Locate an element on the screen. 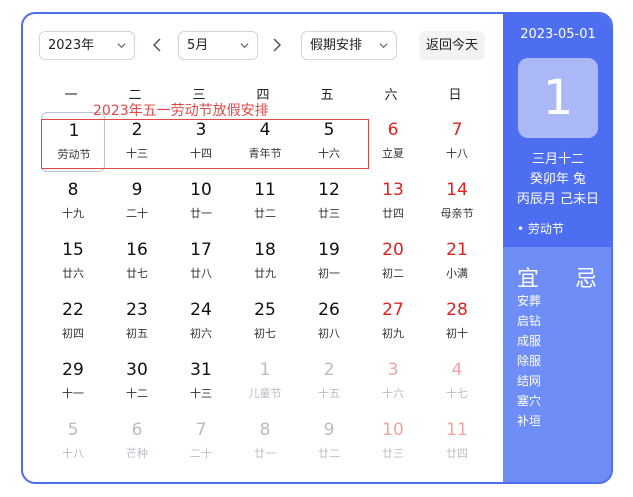 The image size is (633, 497). day-cell: 10 廿三 is located at coordinates (393, 442).